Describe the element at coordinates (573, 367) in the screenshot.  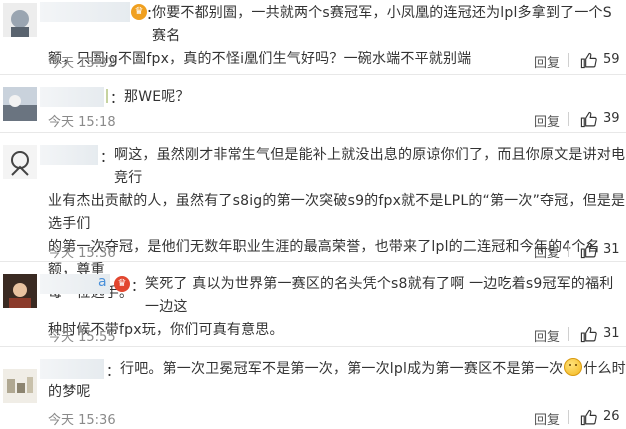
I see `smile-emoji-icon` at that location.